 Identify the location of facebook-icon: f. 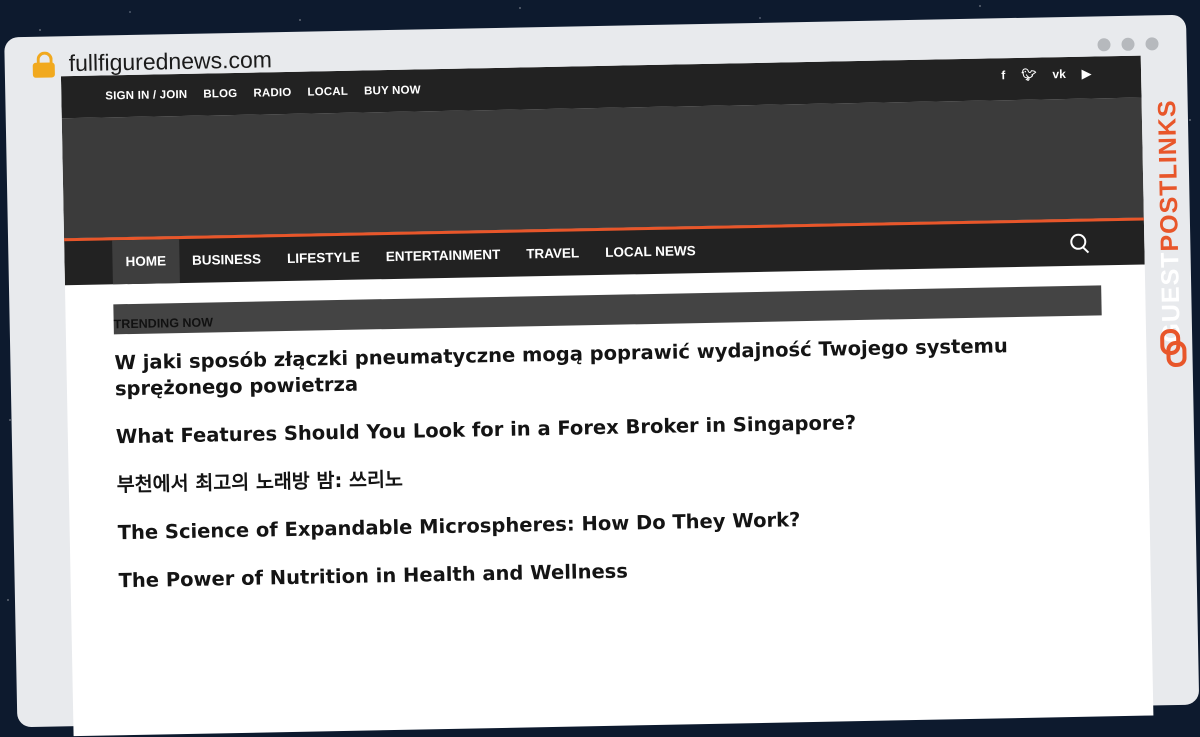
(1003, 75).